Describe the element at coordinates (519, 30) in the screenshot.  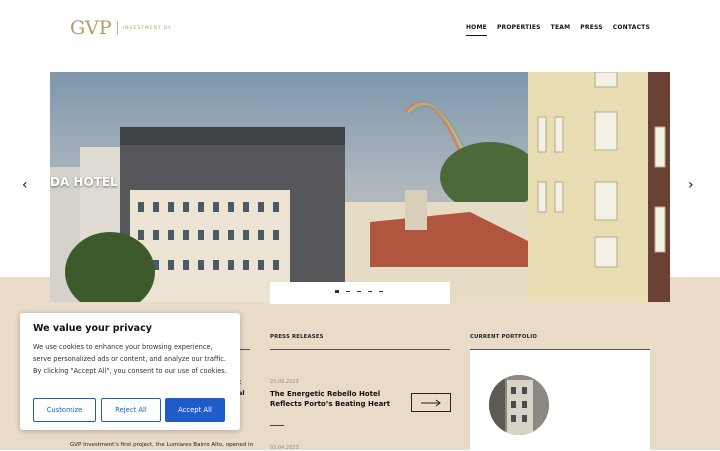
I see `nav-properties: PROPERTIES` at that location.